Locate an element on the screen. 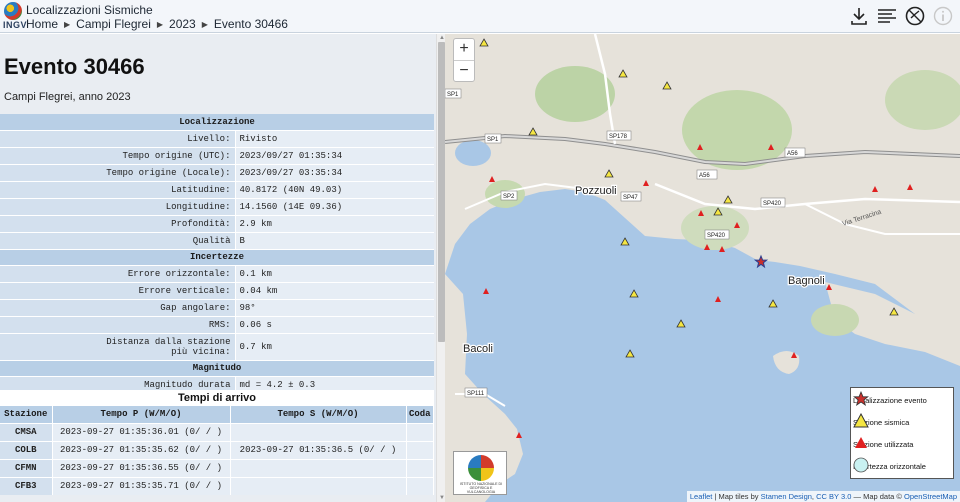 Image resolution: width=960 pixels, height=502 pixels. table-row: Gap angolare: 98° is located at coordinates (217, 308).